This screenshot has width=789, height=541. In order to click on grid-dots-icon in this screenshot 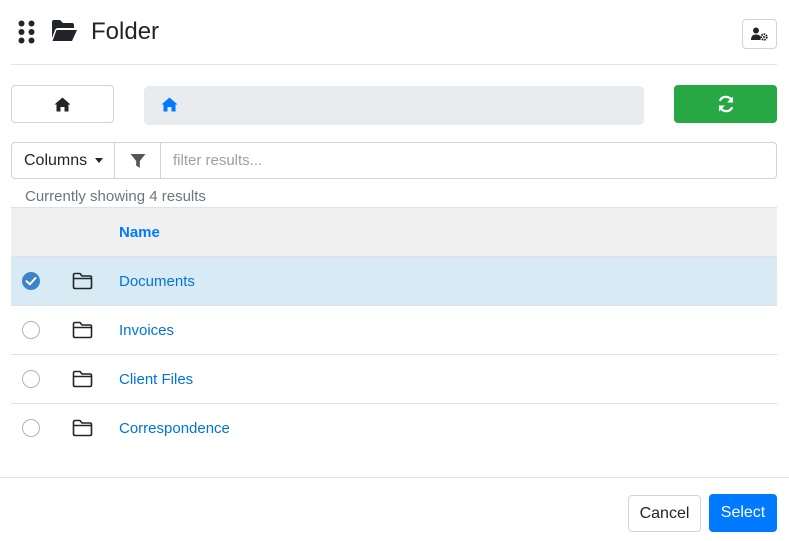, I will do `click(26, 32)`.